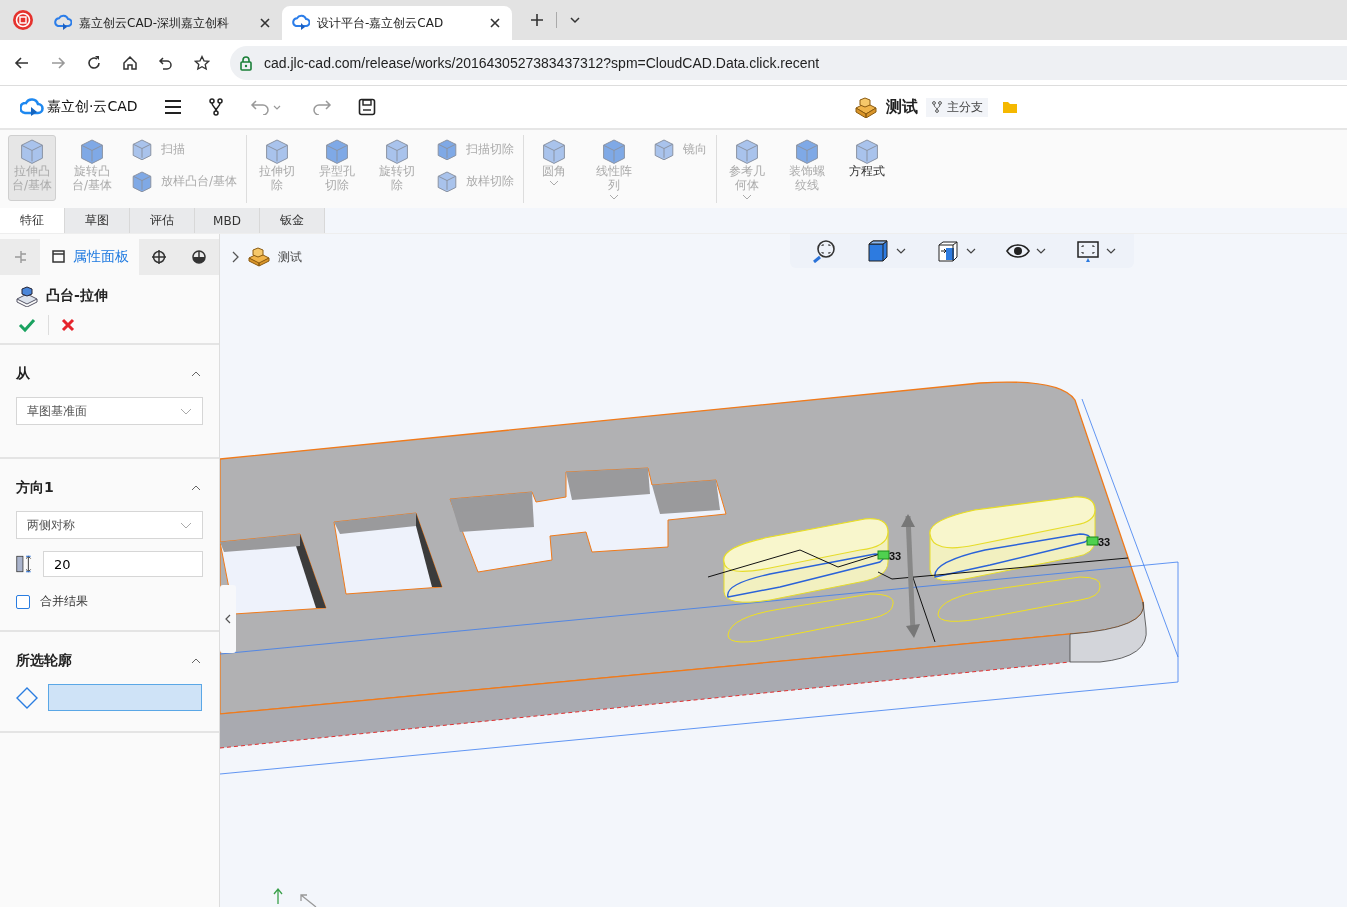 The height and width of the screenshot is (907, 1347). Describe the element at coordinates (236, 257) in the screenshot. I see `chevron-right-icon` at that location.